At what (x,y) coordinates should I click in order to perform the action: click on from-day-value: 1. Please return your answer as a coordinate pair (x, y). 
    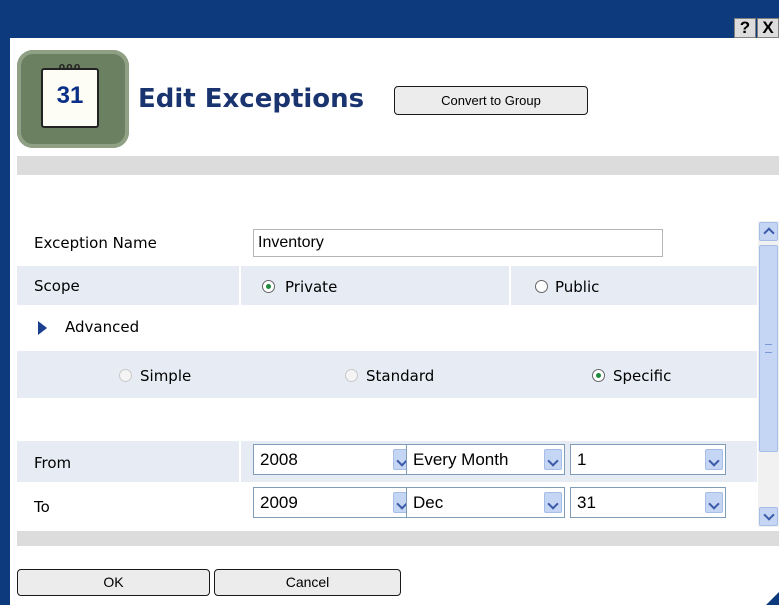
    Looking at the image, I should click on (582, 459).